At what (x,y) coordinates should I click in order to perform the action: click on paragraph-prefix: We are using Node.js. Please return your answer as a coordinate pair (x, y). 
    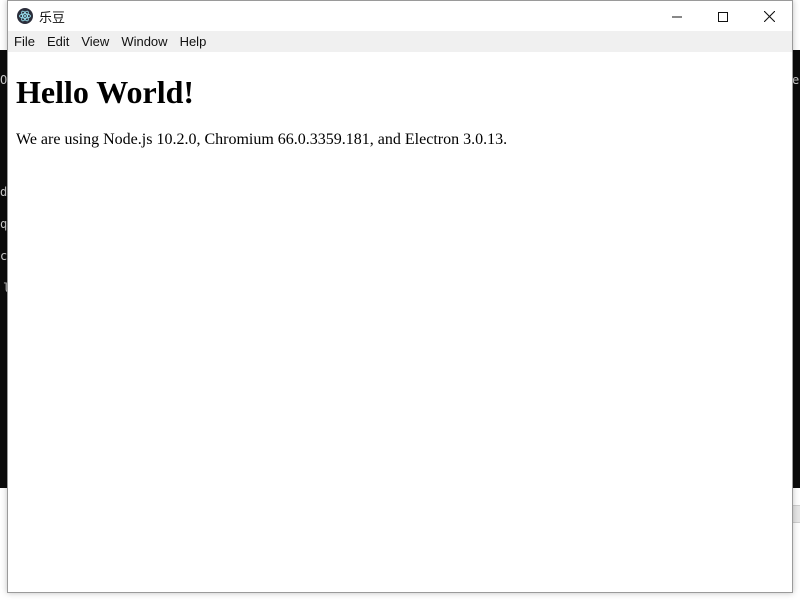
    Looking at the image, I should click on (86, 139).